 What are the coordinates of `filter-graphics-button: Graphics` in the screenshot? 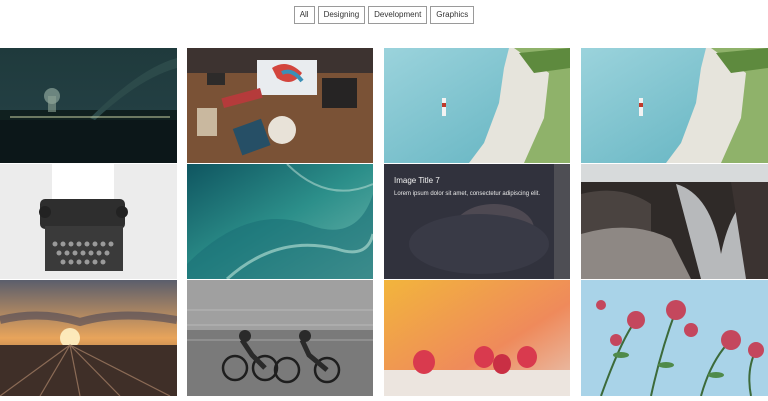 It's located at (452, 15).